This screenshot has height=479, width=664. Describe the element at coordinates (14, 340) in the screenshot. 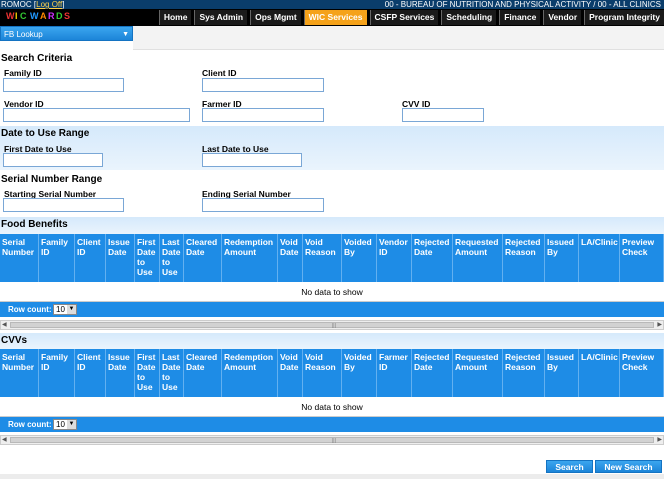

I see `cvvs-title: CVVs` at that location.